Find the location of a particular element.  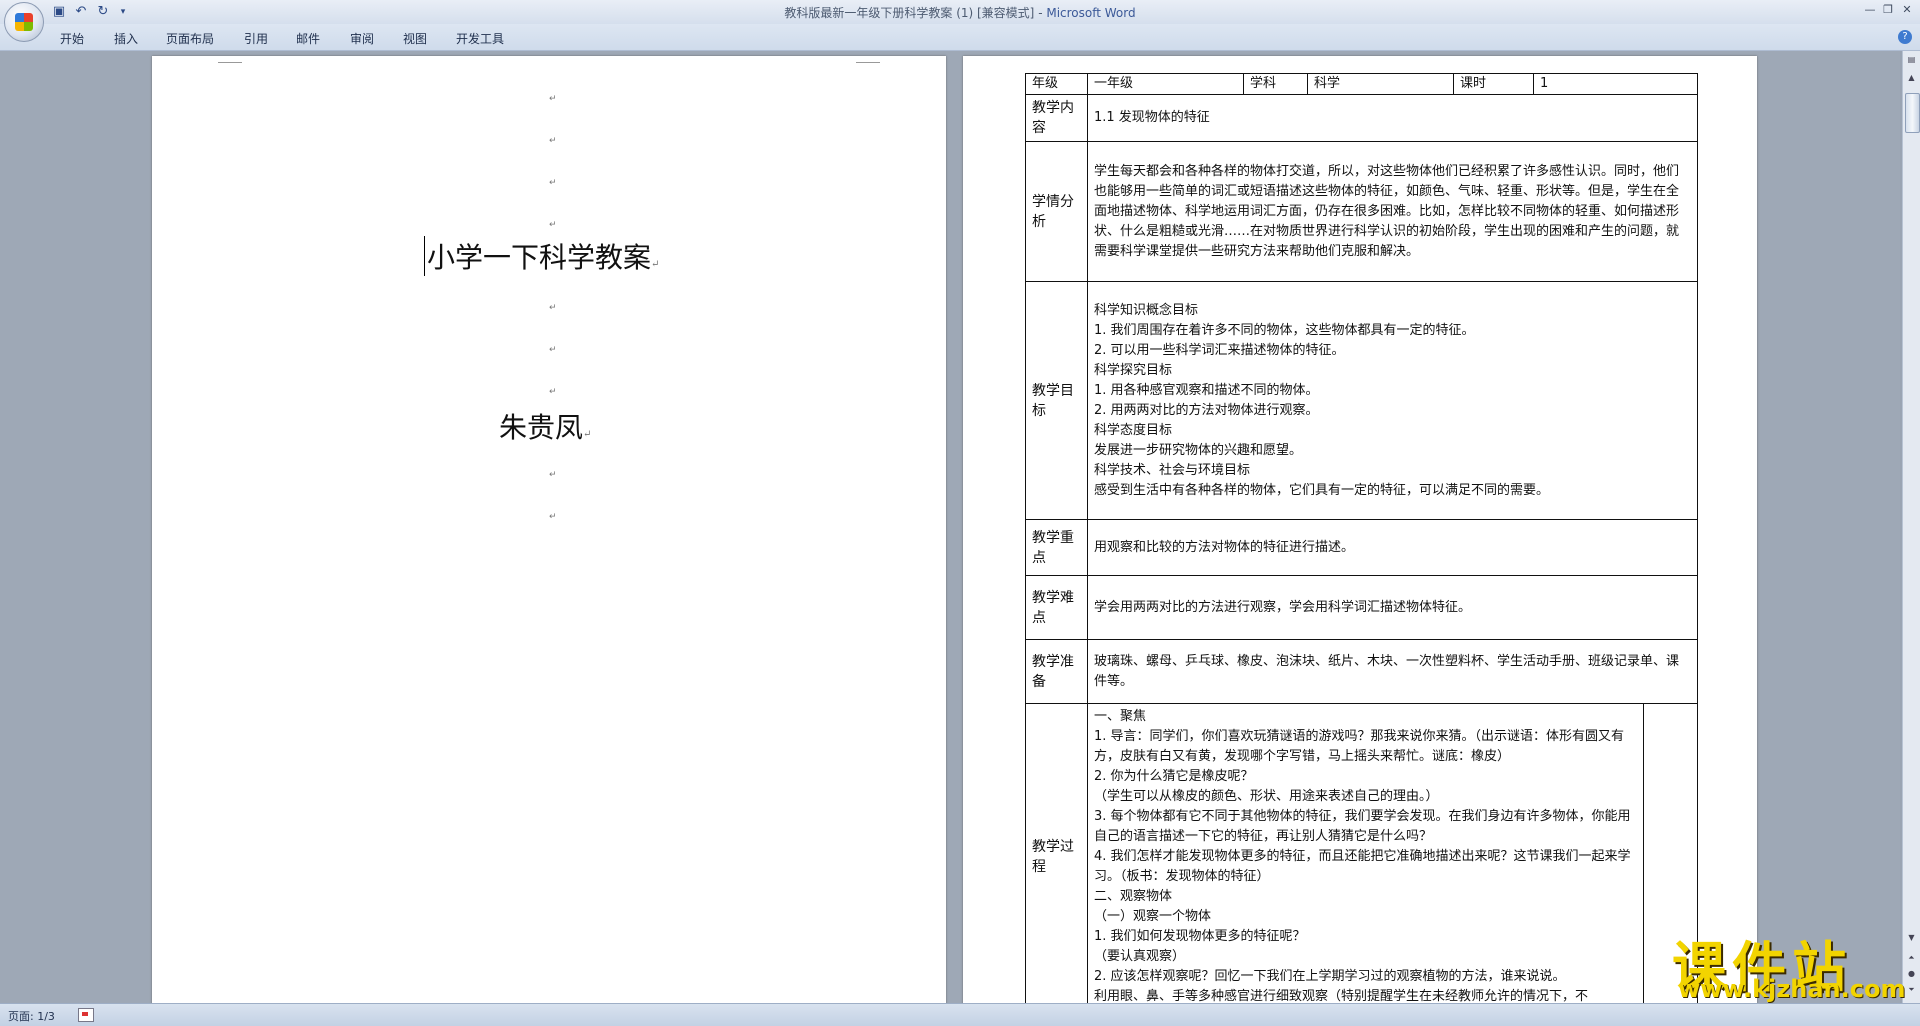

objective-line: 2. 可以用一些科学词汇来描述物体的特征。 is located at coordinates (1219, 350).